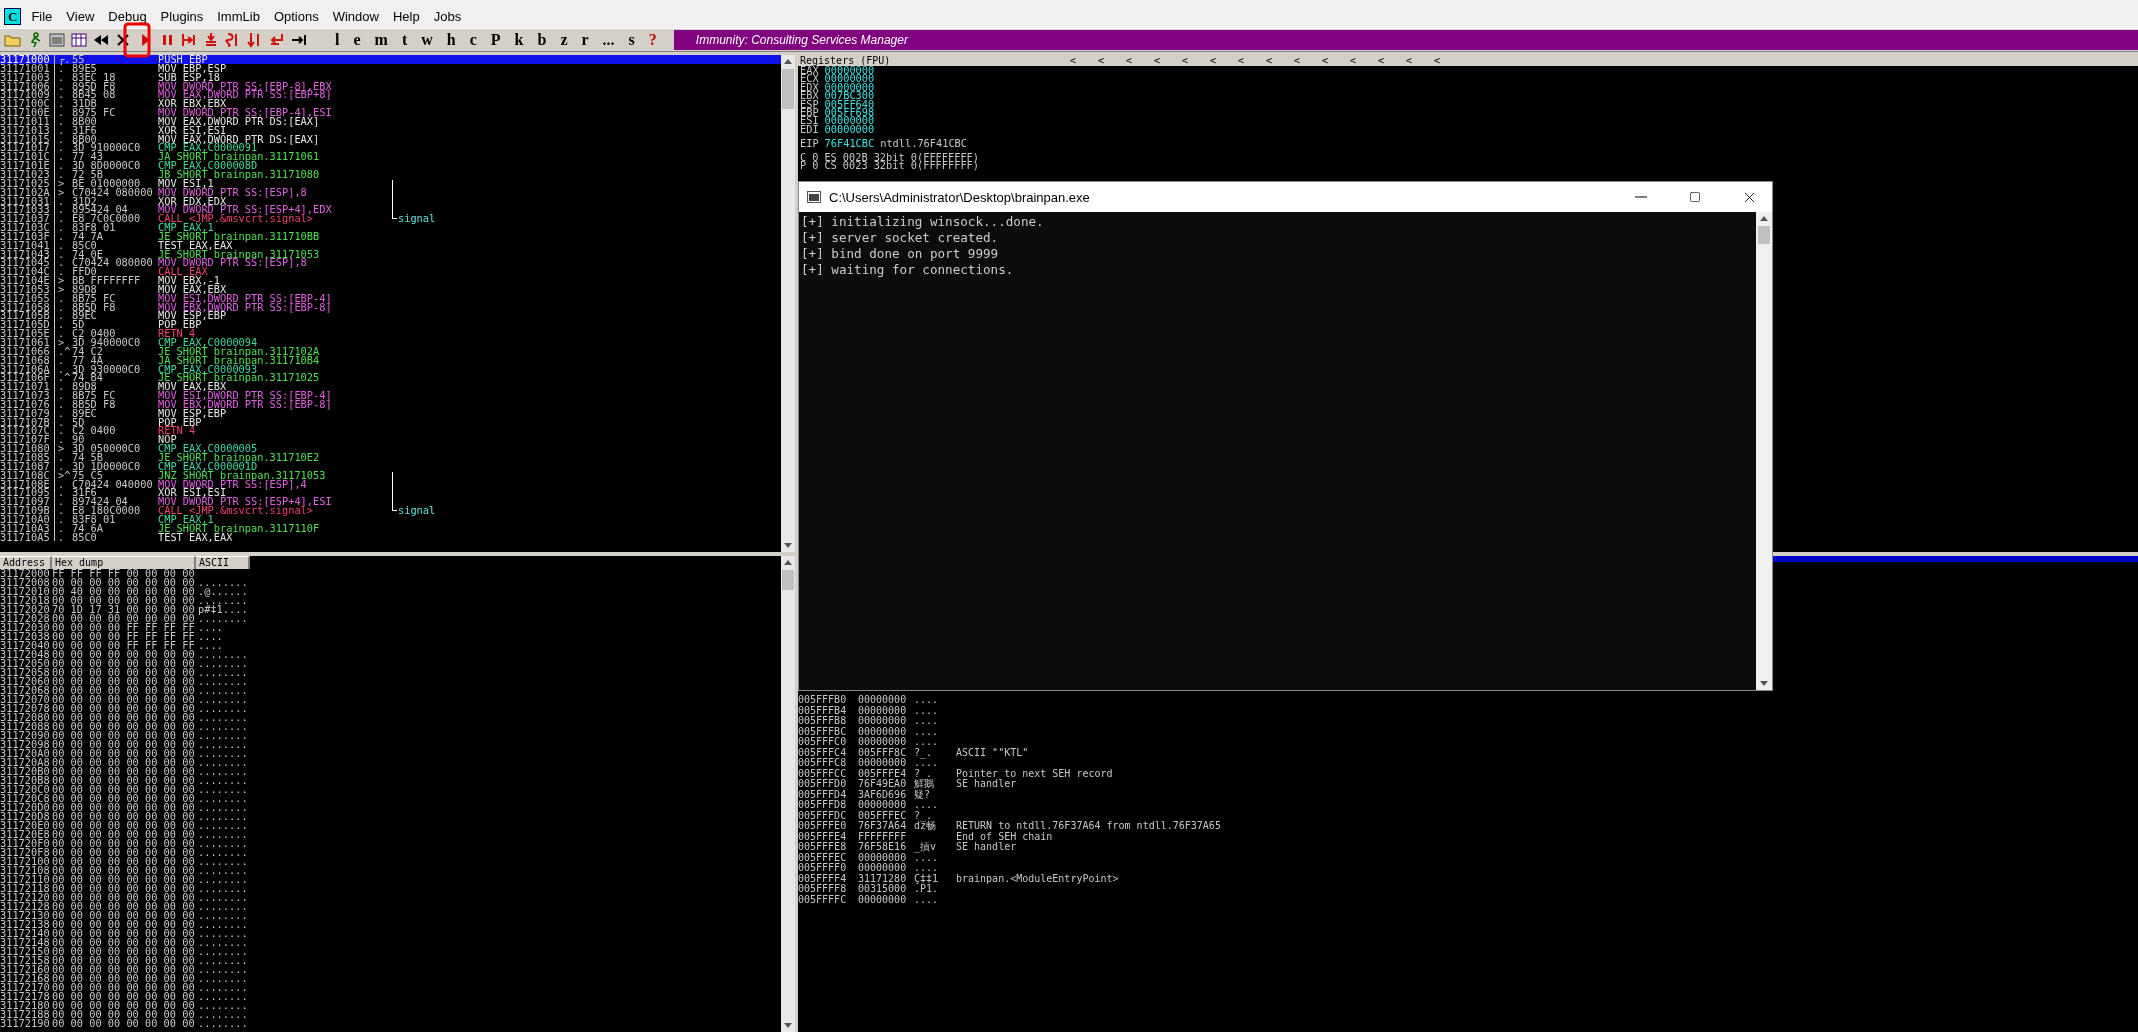 The width and height of the screenshot is (2138, 1032). What do you see at coordinates (390, 528) in the screenshot?
I see `disassembly-row: 311710A3 . 74 6A JE SHORT brainpan.3117110F` at bounding box center [390, 528].